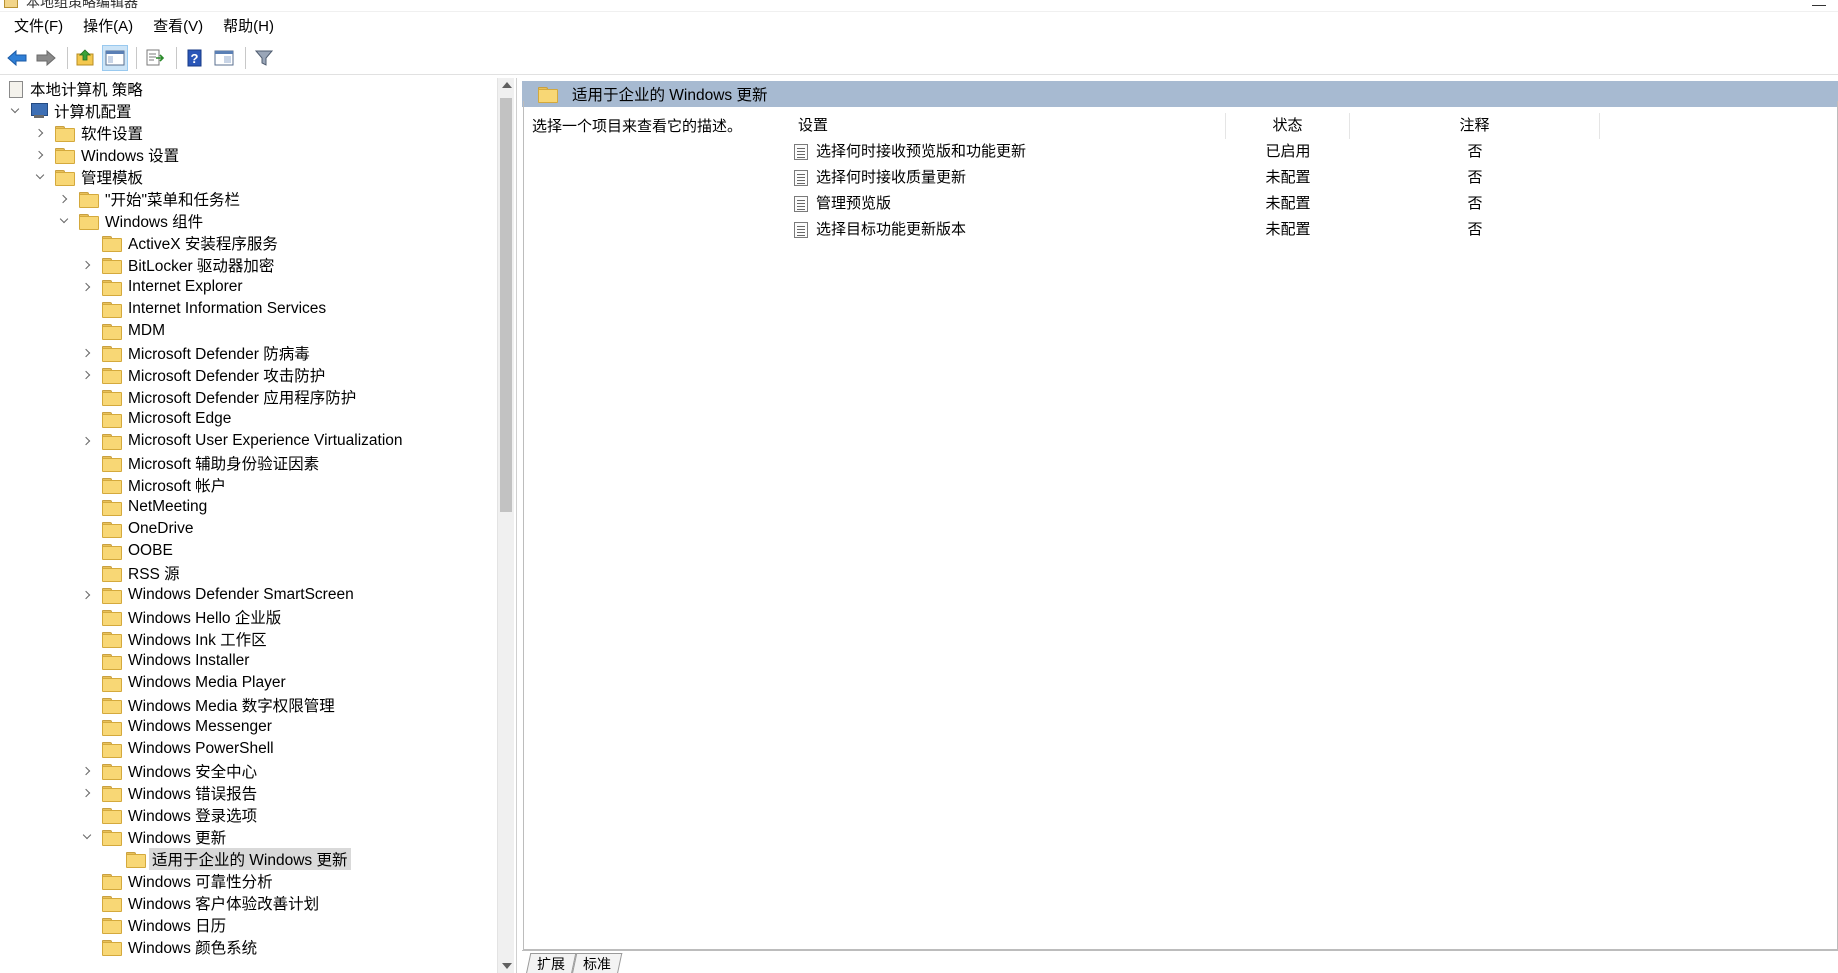 This screenshot has height=973, width=1838. I want to click on tree-item-label: Windows 登录选项, so click(193, 816).